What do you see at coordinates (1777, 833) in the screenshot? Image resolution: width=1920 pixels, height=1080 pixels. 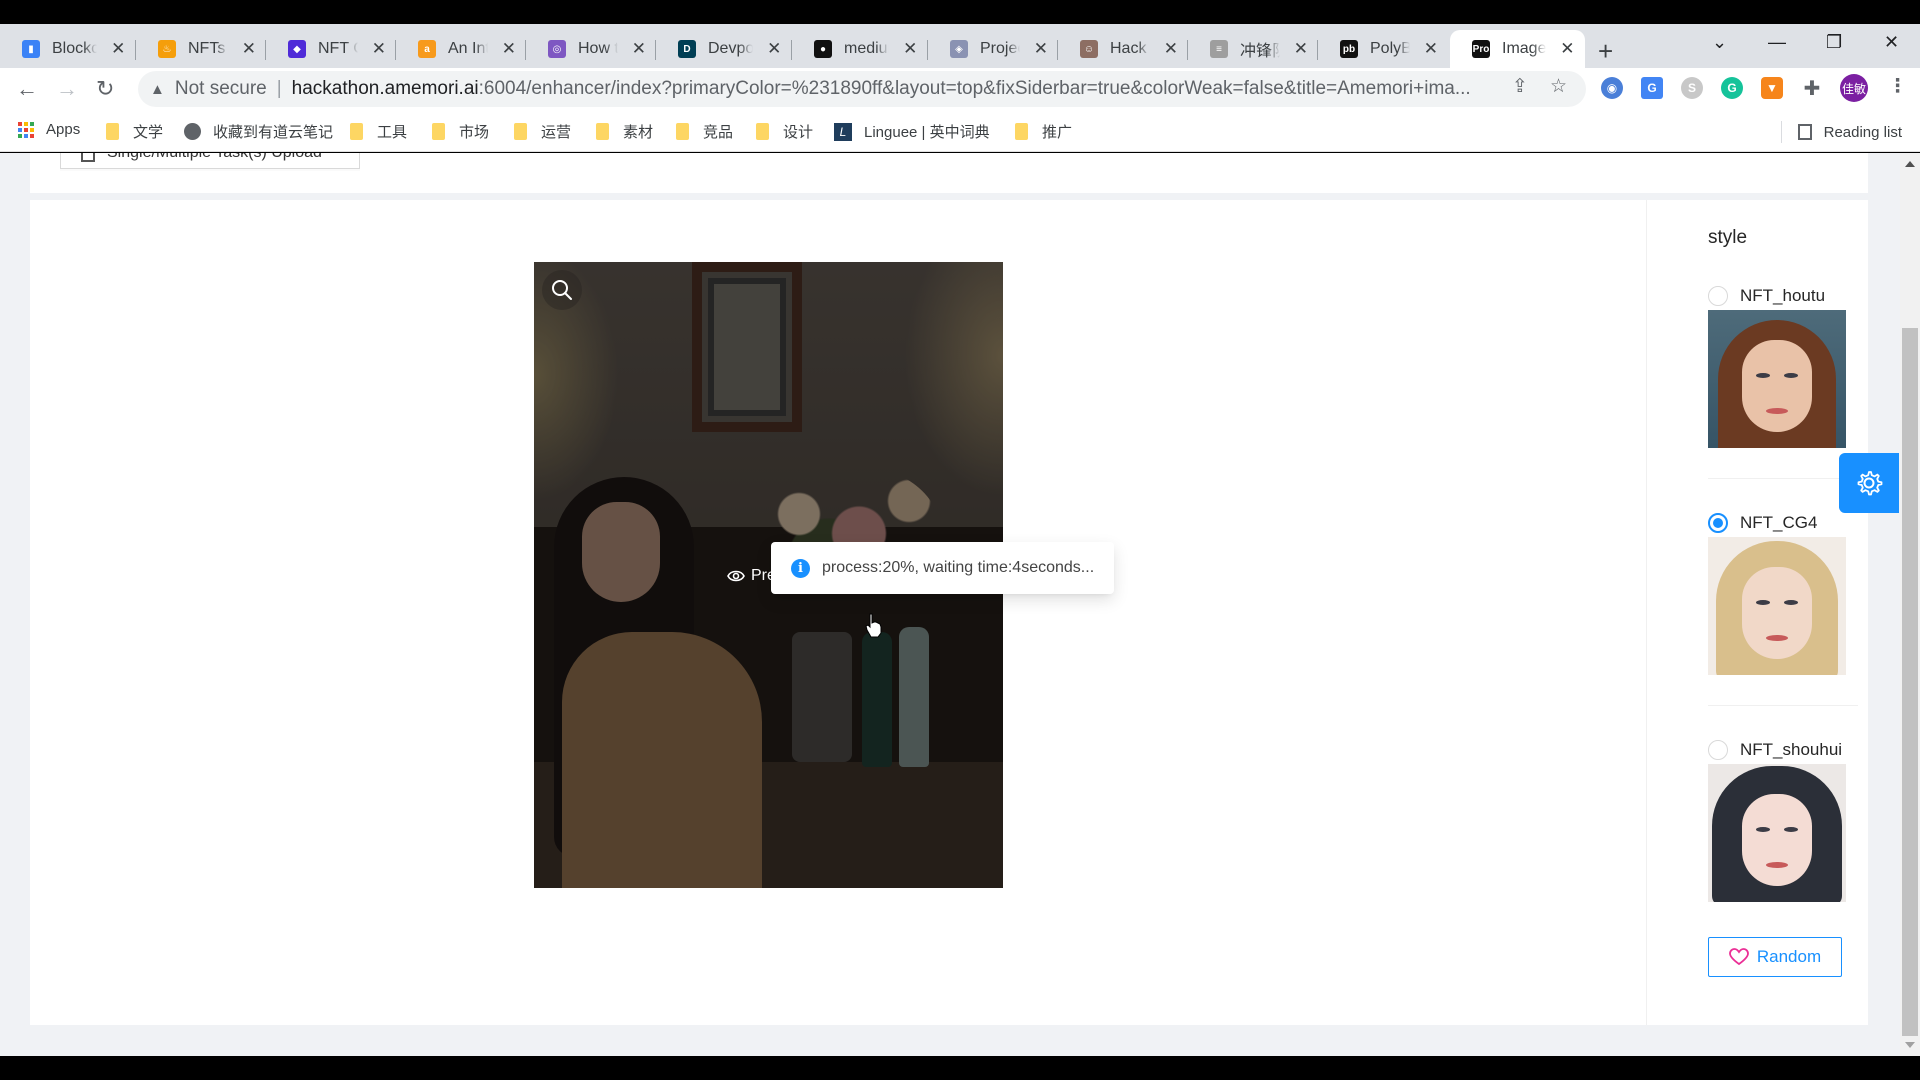 I see `style-thumbnail-nft-shouhui` at bounding box center [1777, 833].